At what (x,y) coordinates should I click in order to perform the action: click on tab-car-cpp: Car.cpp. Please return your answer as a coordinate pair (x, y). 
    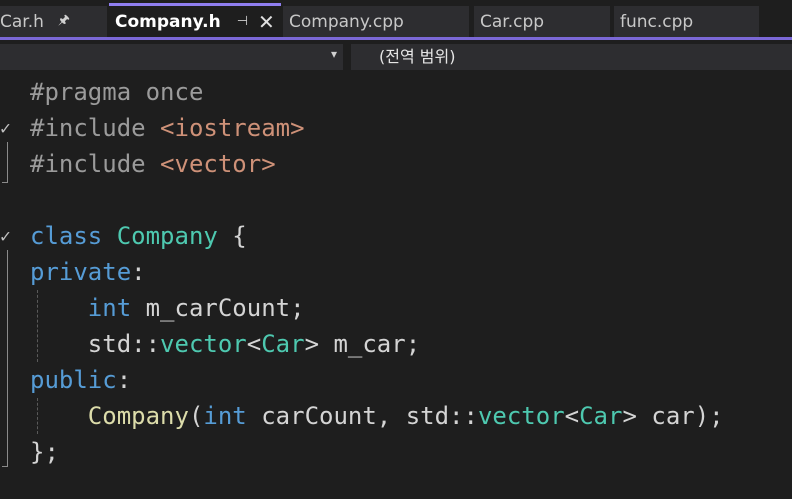
    Looking at the image, I should click on (542, 21).